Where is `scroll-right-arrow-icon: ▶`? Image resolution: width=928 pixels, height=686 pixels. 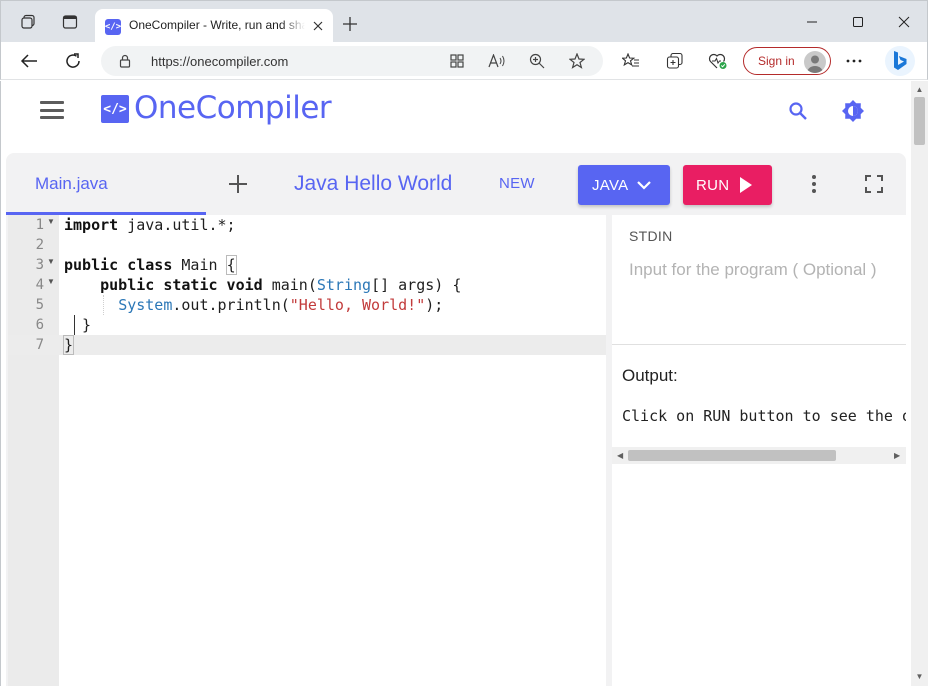
scroll-right-arrow-icon: ▶ is located at coordinates (897, 455).